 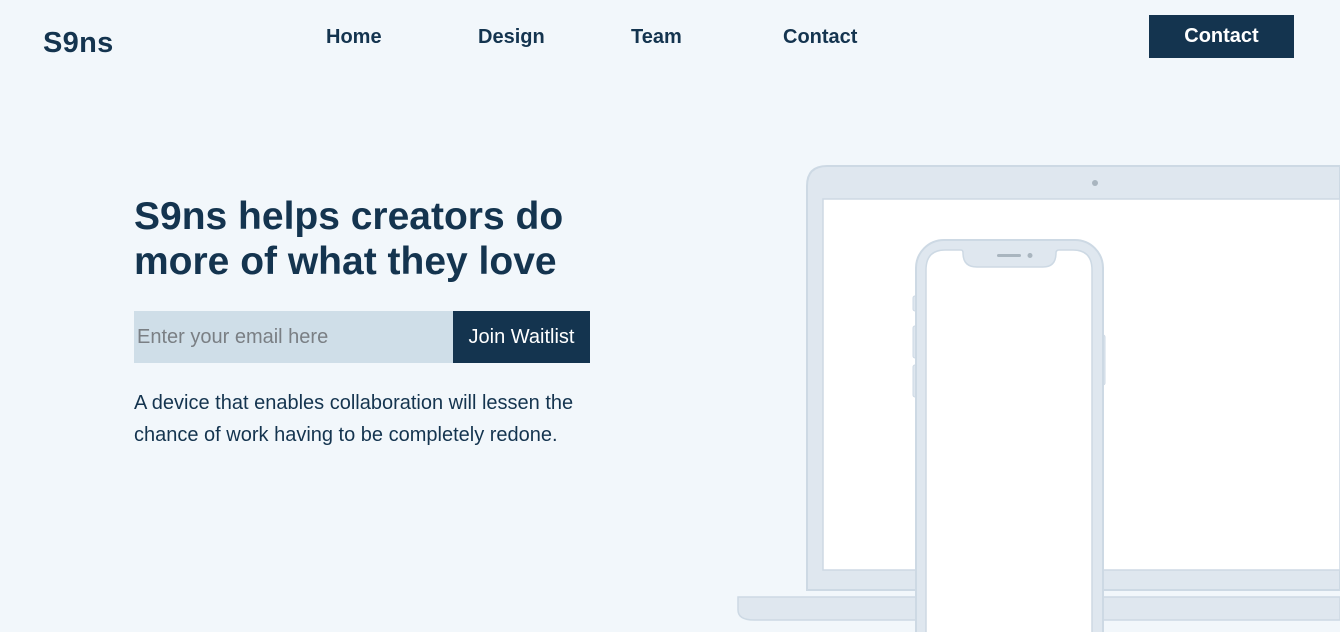 I want to click on nav-team-link: Team, so click(x=656, y=37).